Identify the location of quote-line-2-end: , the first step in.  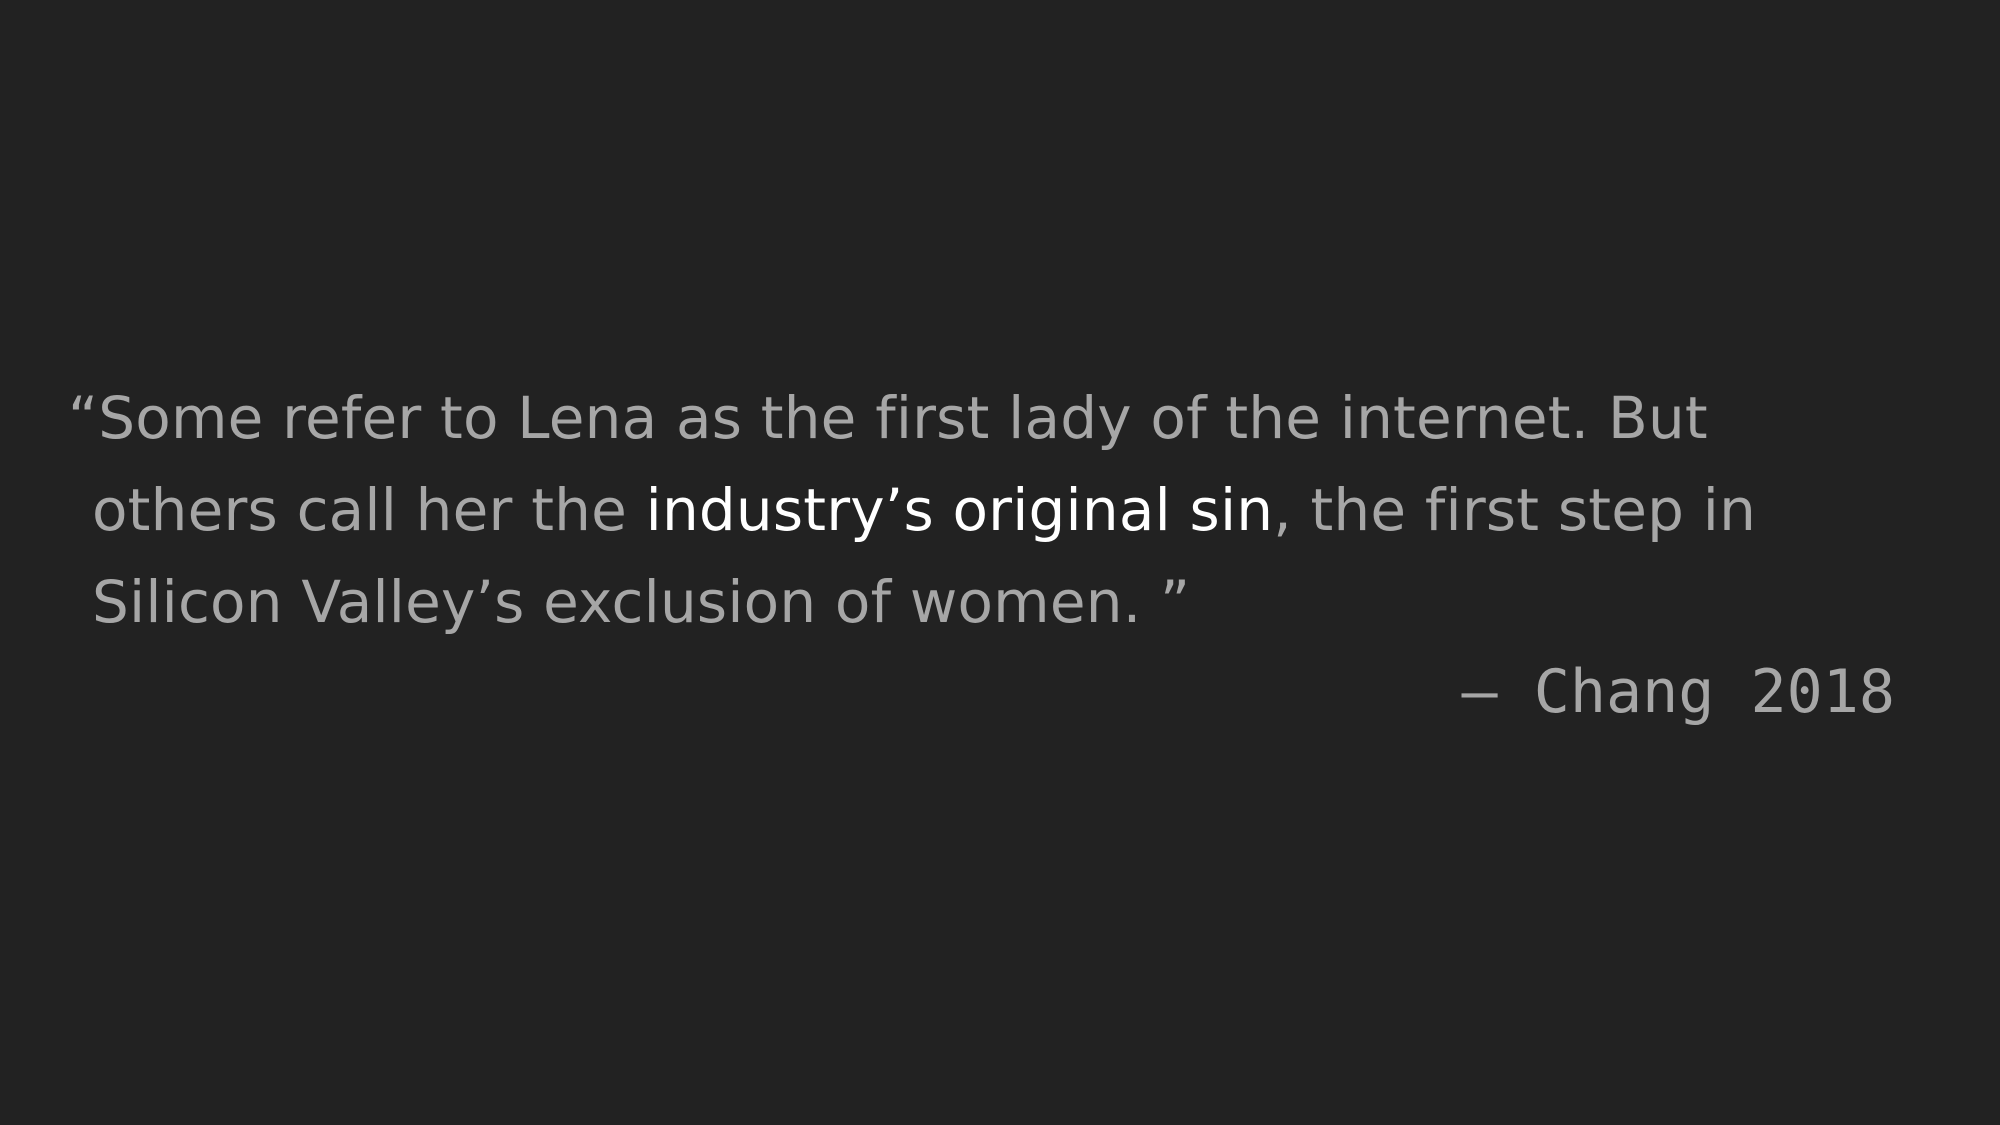
(1515, 510).